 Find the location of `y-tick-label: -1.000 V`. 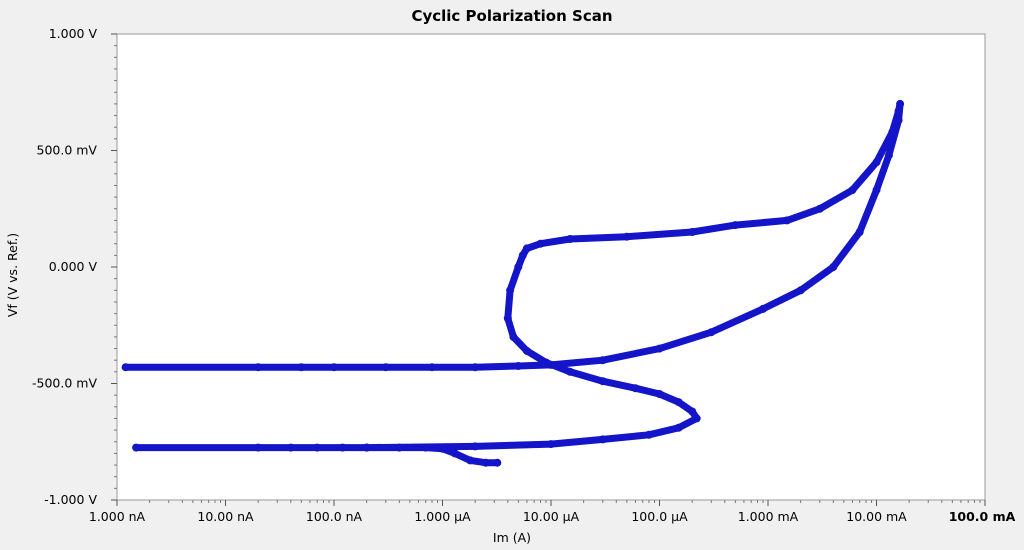

y-tick-label: -1.000 V is located at coordinates (70, 499).